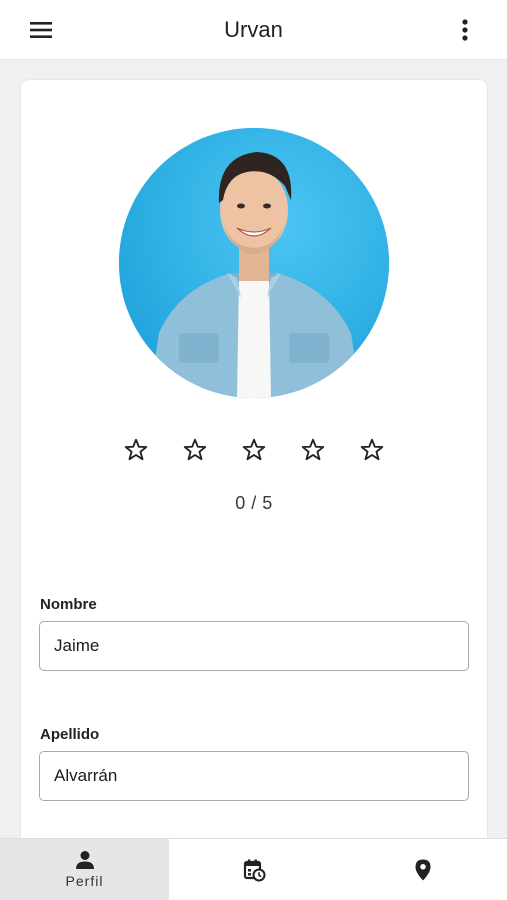 This screenshot has height=900, width=507. What do you see at coordinates (254, 646) in the screenshot?
I see `nombre-input` at bounding box center [254, 646].